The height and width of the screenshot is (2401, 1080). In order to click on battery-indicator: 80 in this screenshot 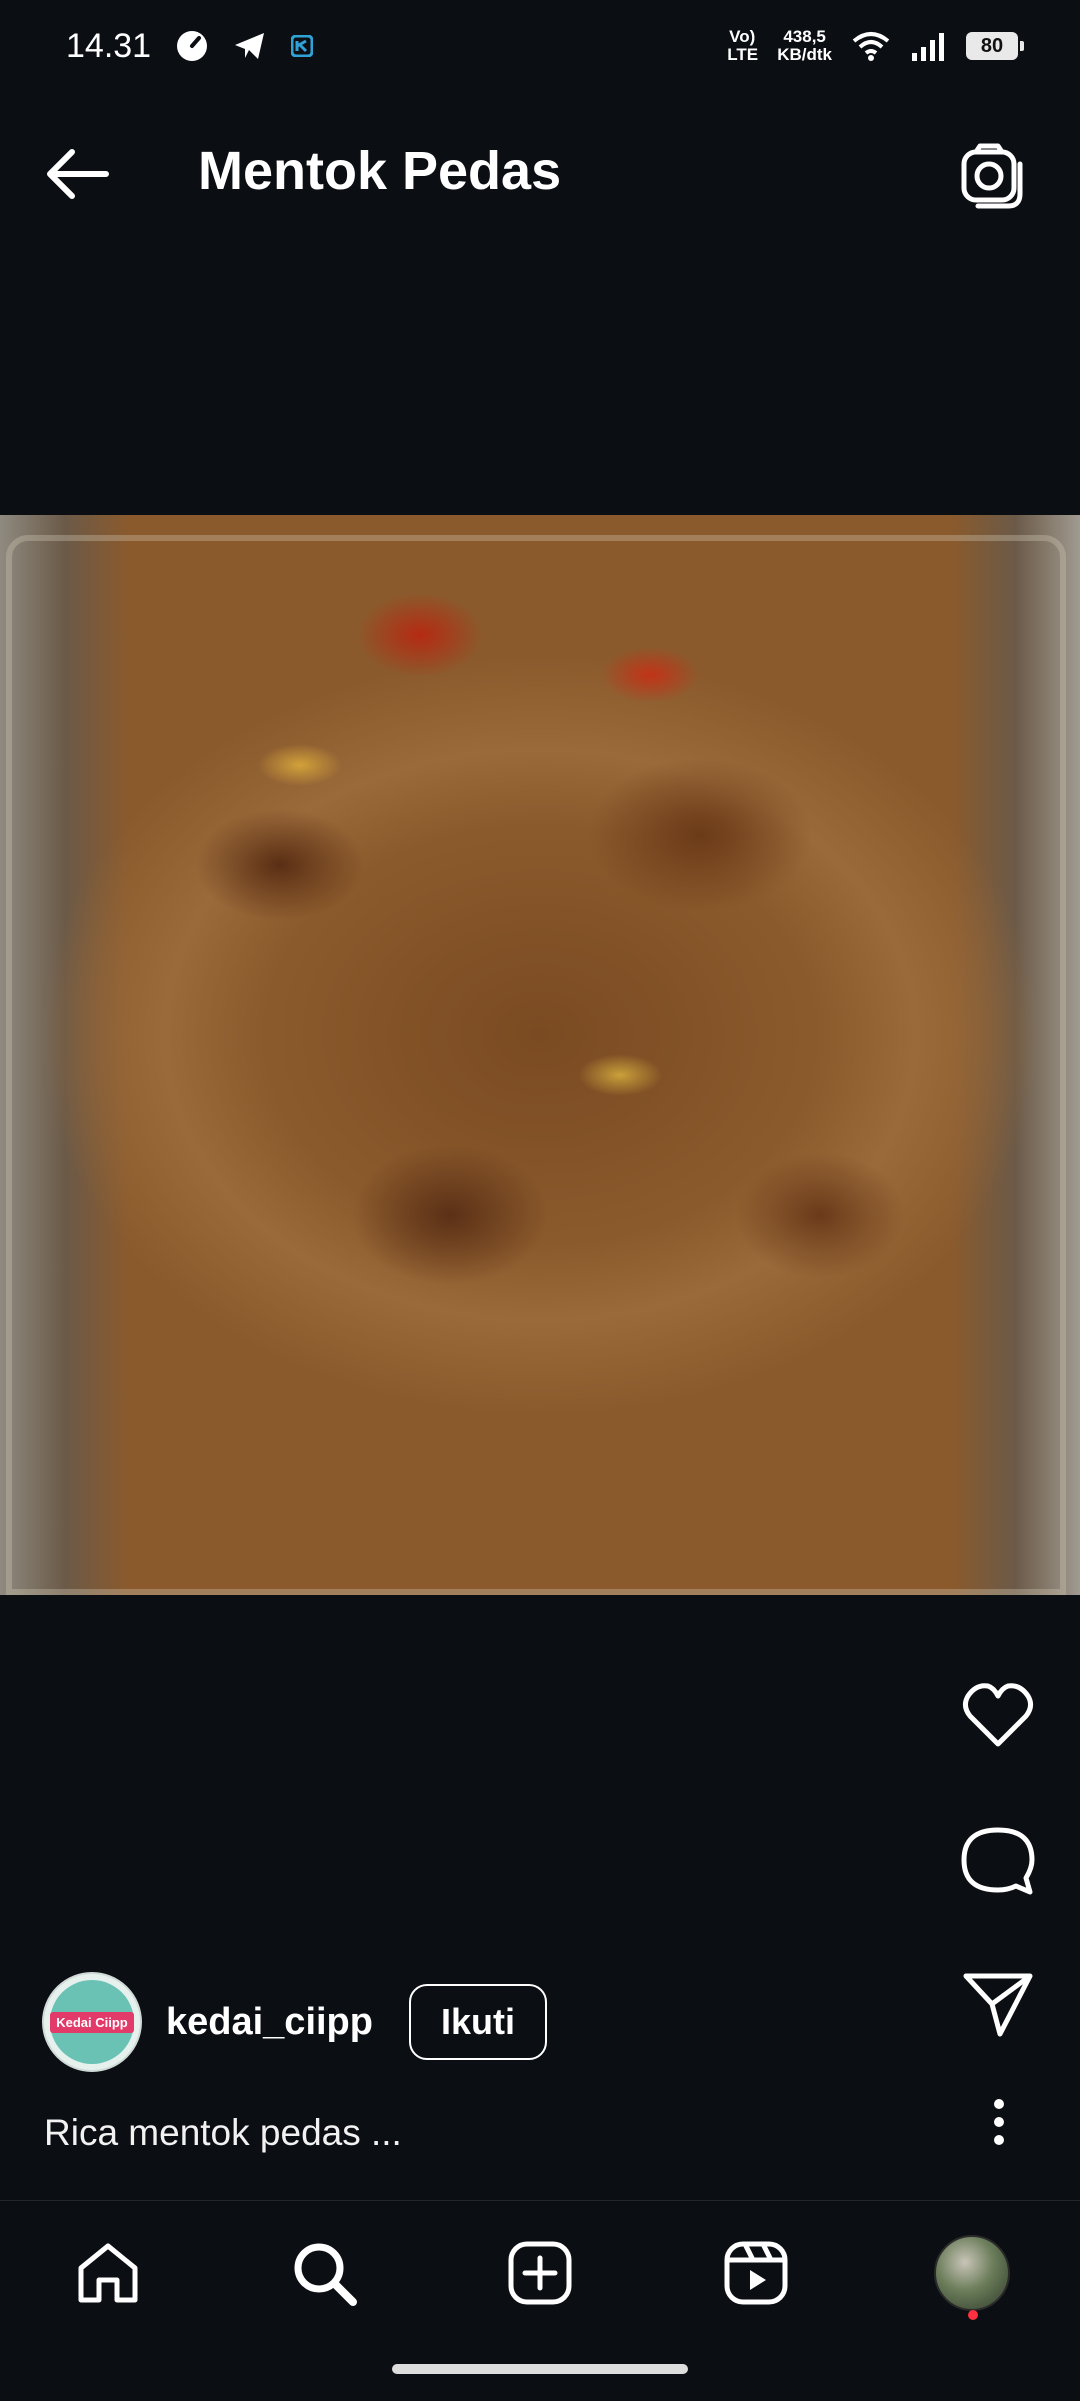, I will do `click(995, 46)`.